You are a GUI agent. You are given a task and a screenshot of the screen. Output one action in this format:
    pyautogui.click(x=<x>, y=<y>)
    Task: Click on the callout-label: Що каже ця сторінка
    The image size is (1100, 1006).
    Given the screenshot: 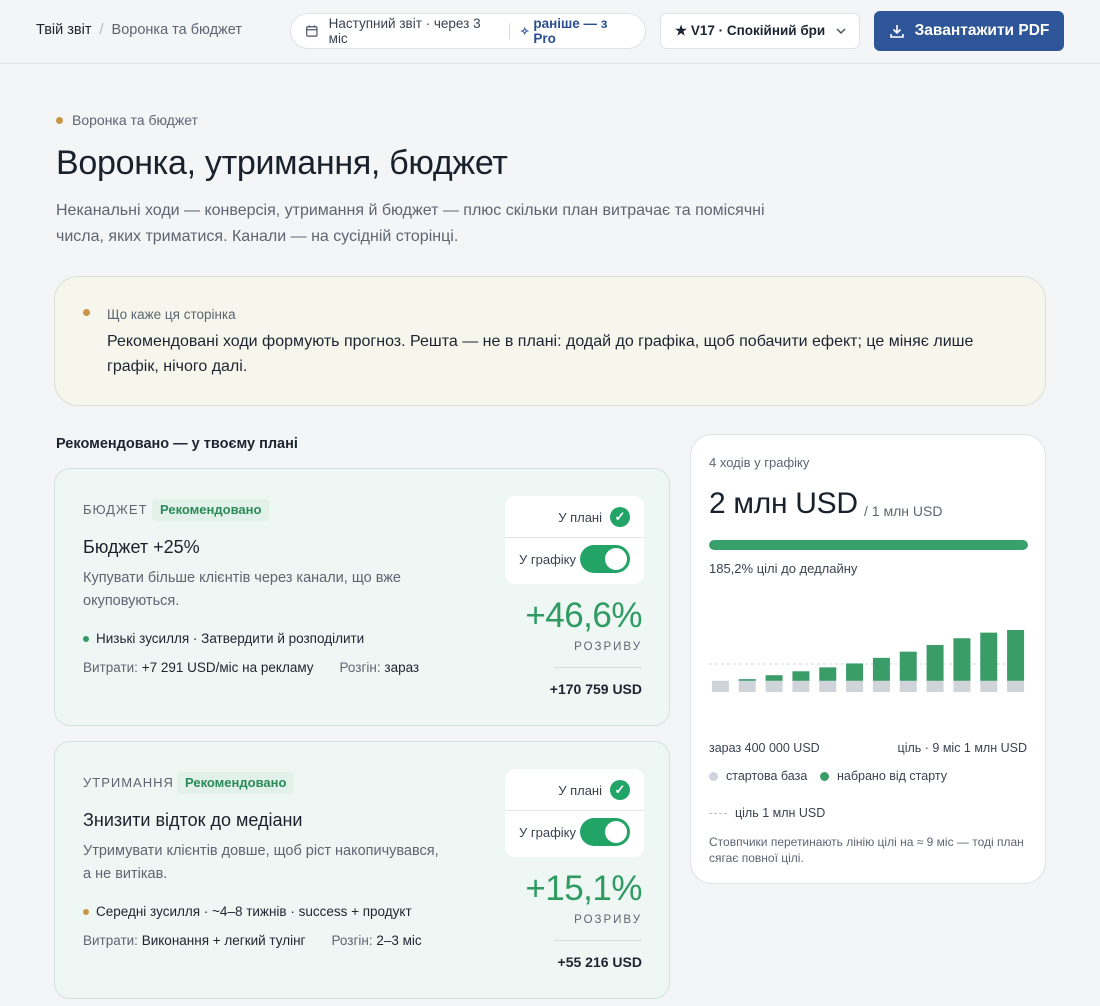 What is the action you would take?
    pyautogui.click(x=171, y=314)
    